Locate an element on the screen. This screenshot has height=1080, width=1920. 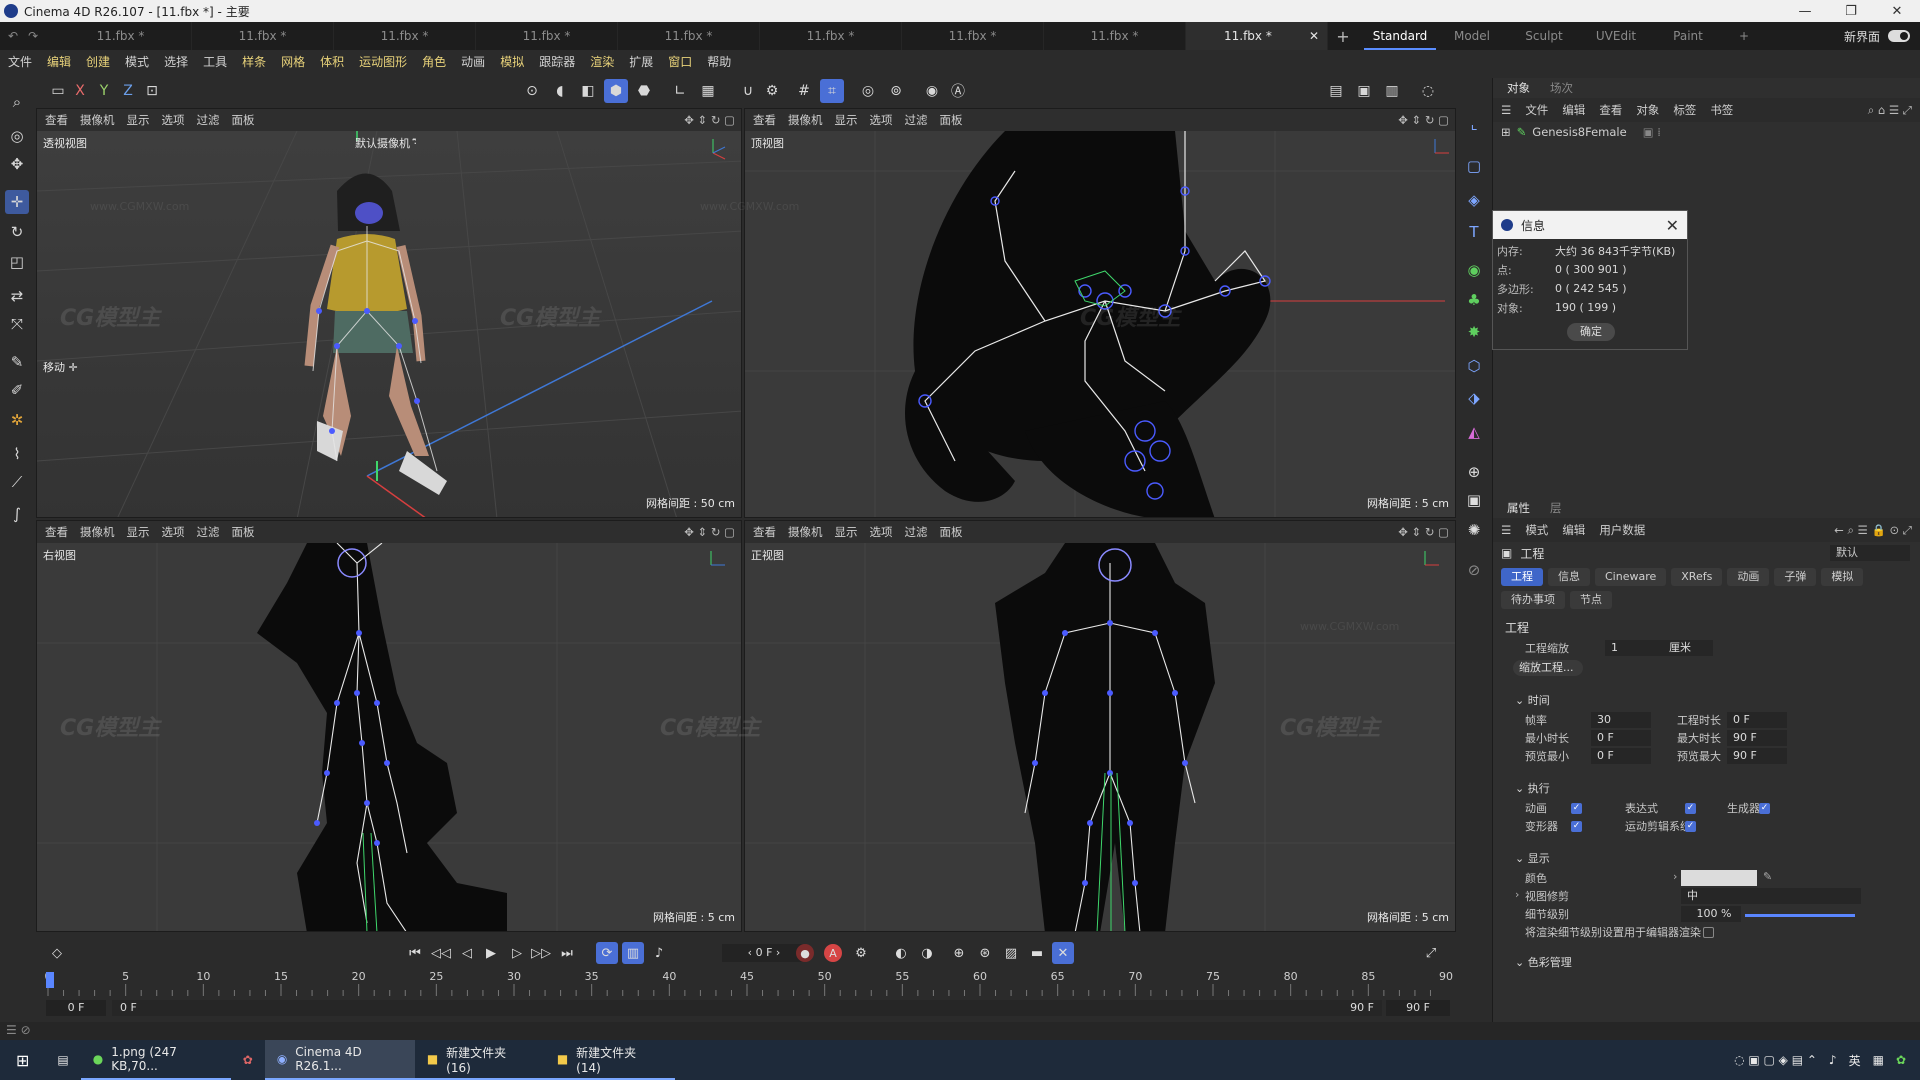
preset-dropdown: 默认 is located at coordinates (1870, 553).